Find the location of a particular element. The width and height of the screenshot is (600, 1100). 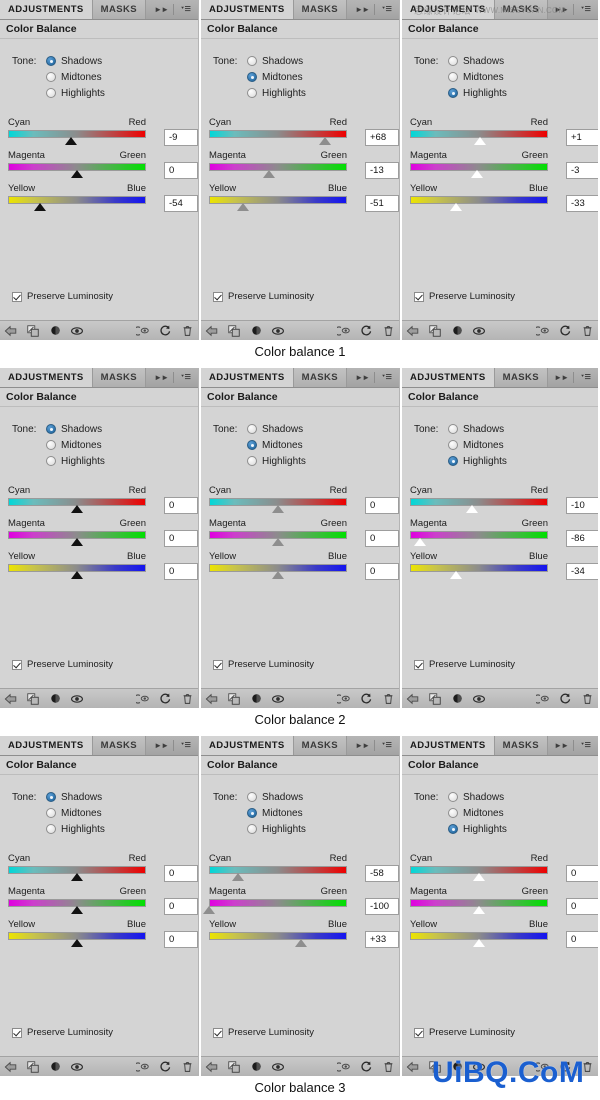

slider-cyan-red: Cyan Red -58 is located at coordinates (304, 867).